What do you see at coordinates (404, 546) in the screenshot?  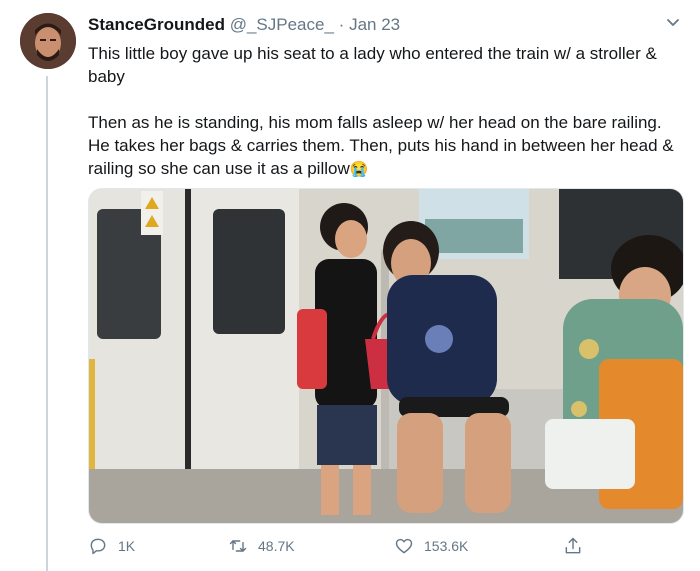 I see `heart-icon` at bounding box center [404, 546].